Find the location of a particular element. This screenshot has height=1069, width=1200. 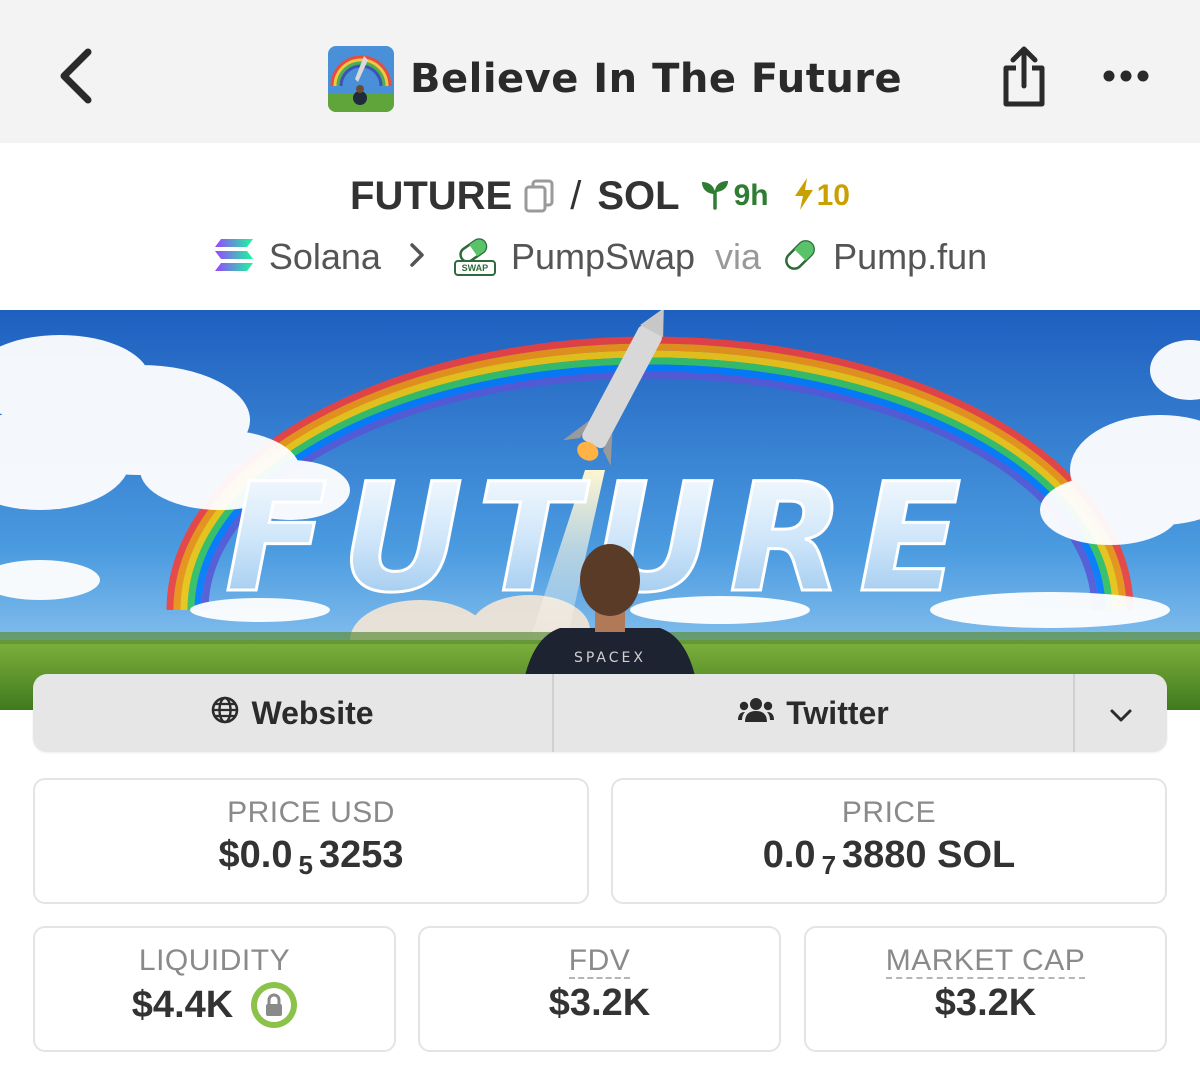

page-header-title: Believe In The Future is located at coordinates (615, 79).